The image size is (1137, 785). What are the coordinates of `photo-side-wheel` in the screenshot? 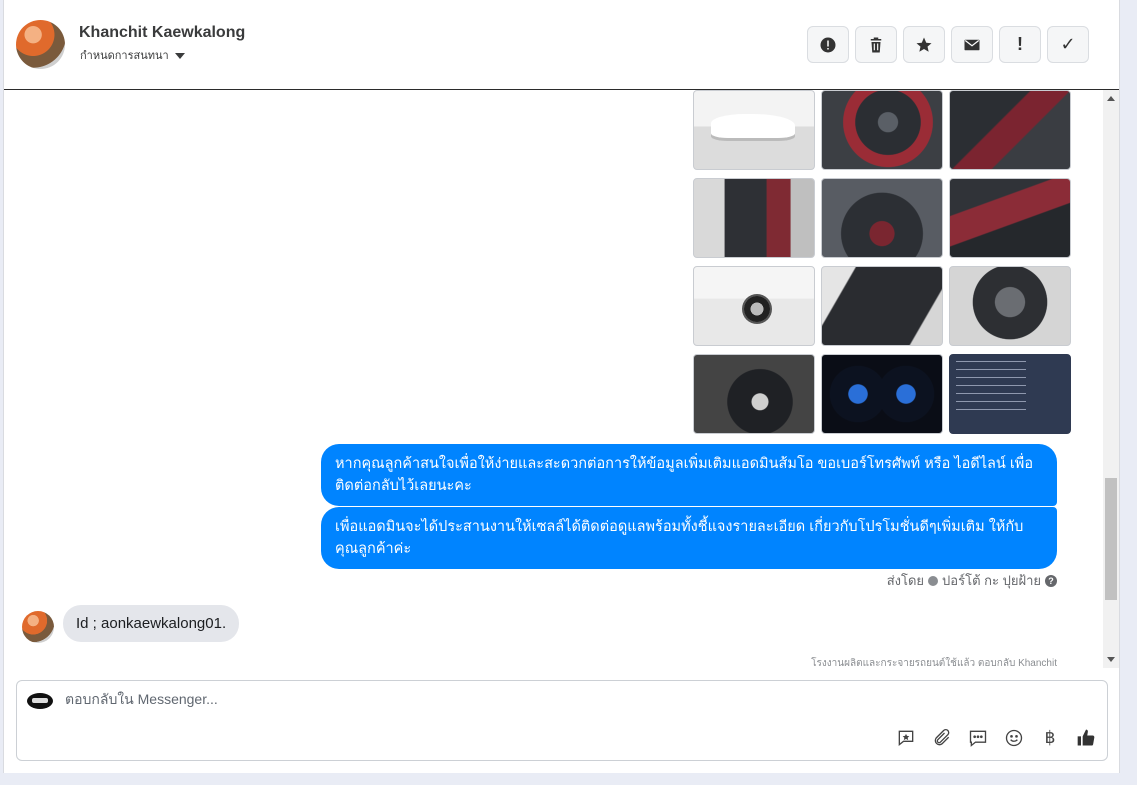 It's located at (754, 306).